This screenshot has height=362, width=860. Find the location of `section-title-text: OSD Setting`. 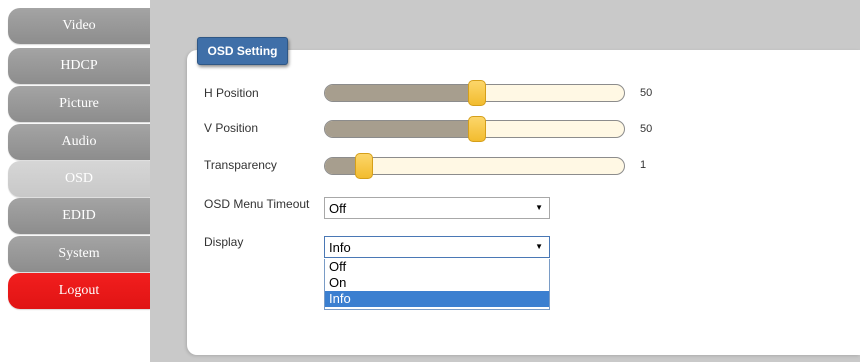

section-title-text: OSD Setting is located at coordinates (242, 51).